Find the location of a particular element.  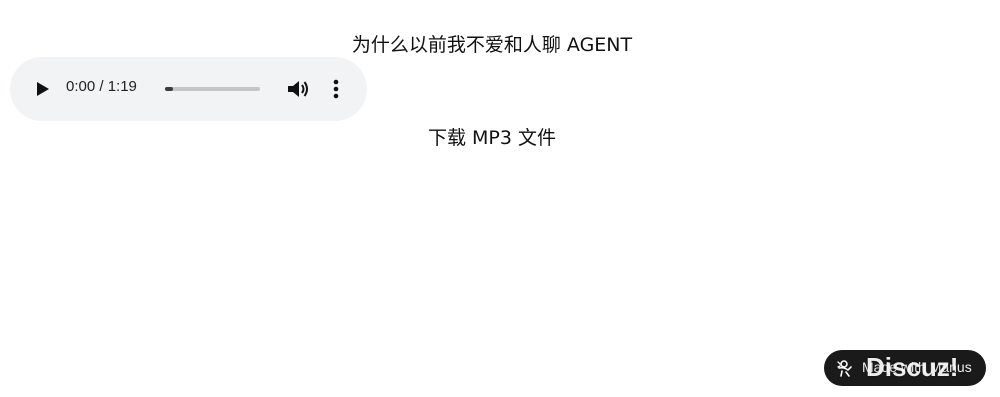

more-vert-icon is located at coordinates (336, 89).